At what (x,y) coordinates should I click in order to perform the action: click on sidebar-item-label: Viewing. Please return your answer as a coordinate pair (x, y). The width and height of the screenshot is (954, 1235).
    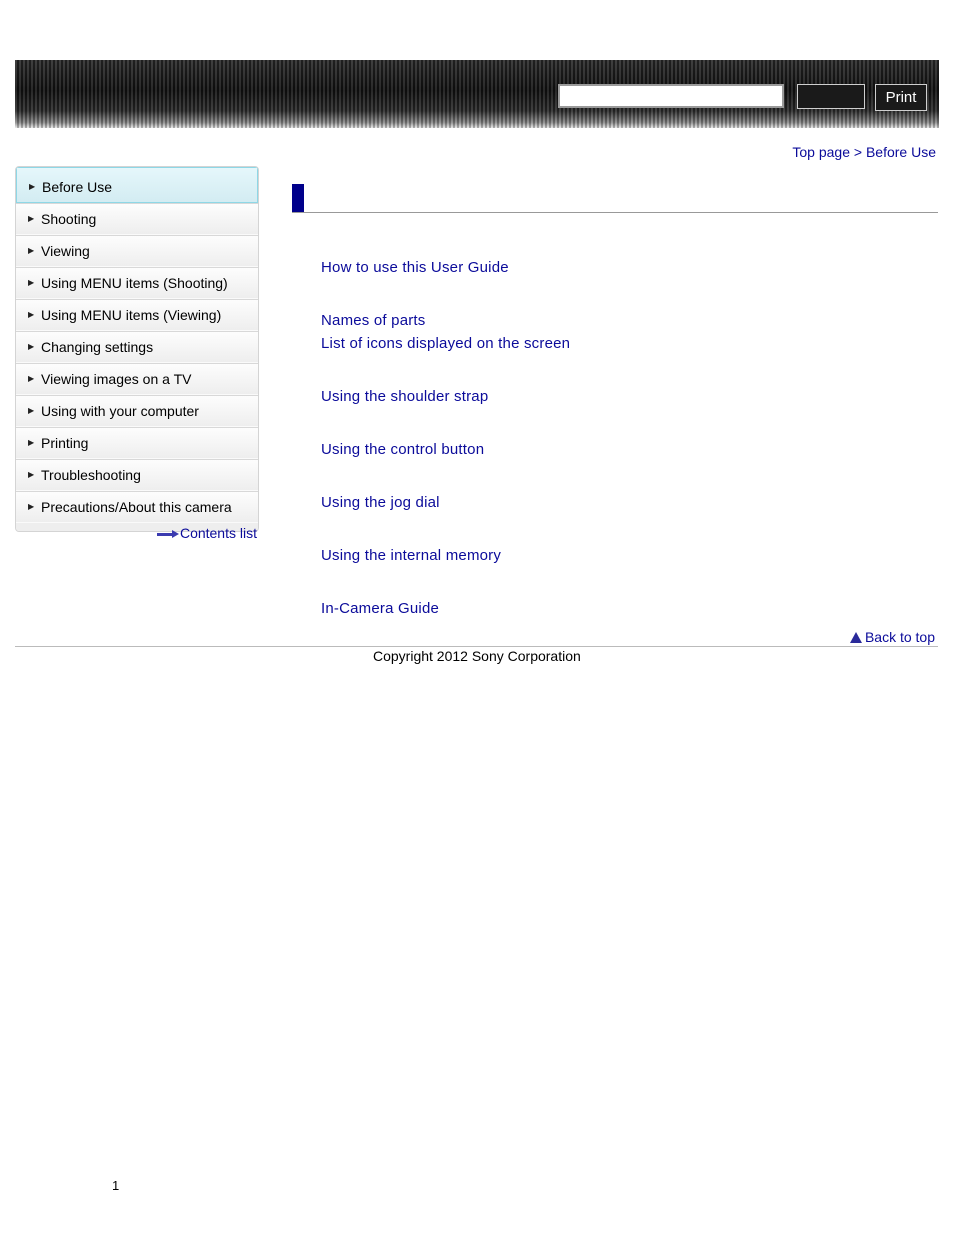
    Looking at the image, I should click on (65, 251).